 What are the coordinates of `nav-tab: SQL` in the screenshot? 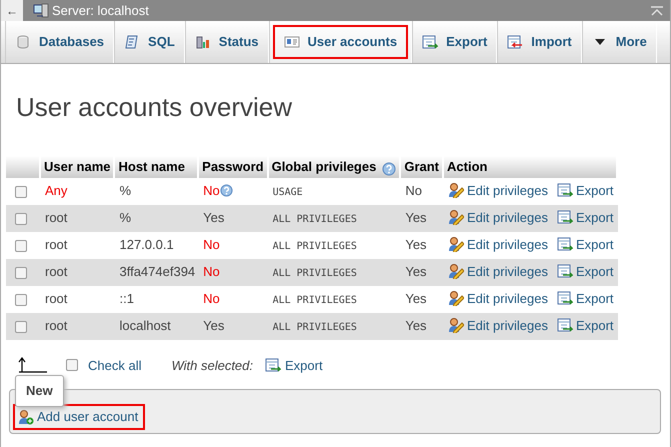 It's located at (149, 42).